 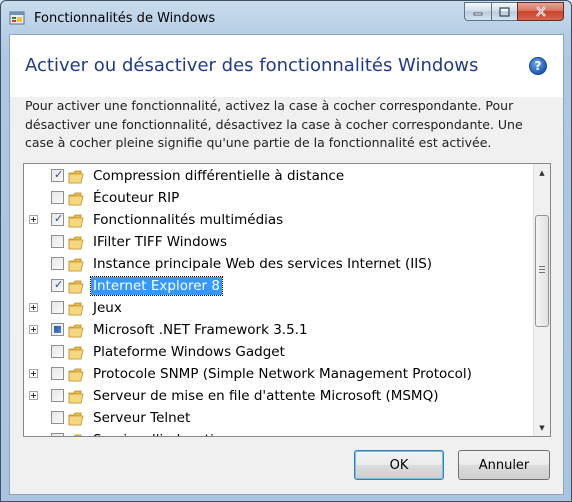 What do you see at coordinates (286, 18) in the screenshot?
I see `title-bar: Fonctionnalités de Windows` at bounding box center [286, 18].